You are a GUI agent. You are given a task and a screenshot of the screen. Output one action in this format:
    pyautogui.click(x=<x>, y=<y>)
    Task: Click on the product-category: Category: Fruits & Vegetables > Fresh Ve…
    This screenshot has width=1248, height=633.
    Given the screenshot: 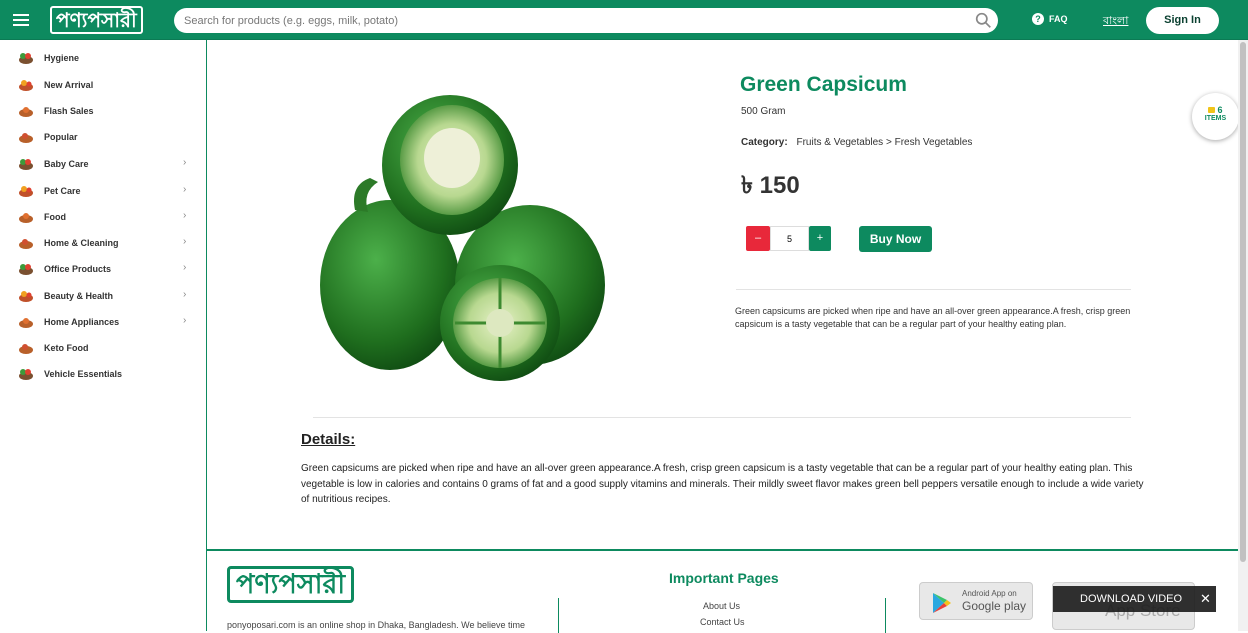 What is the action you would take?
    pyautogui.click(x=856, y=142)
    